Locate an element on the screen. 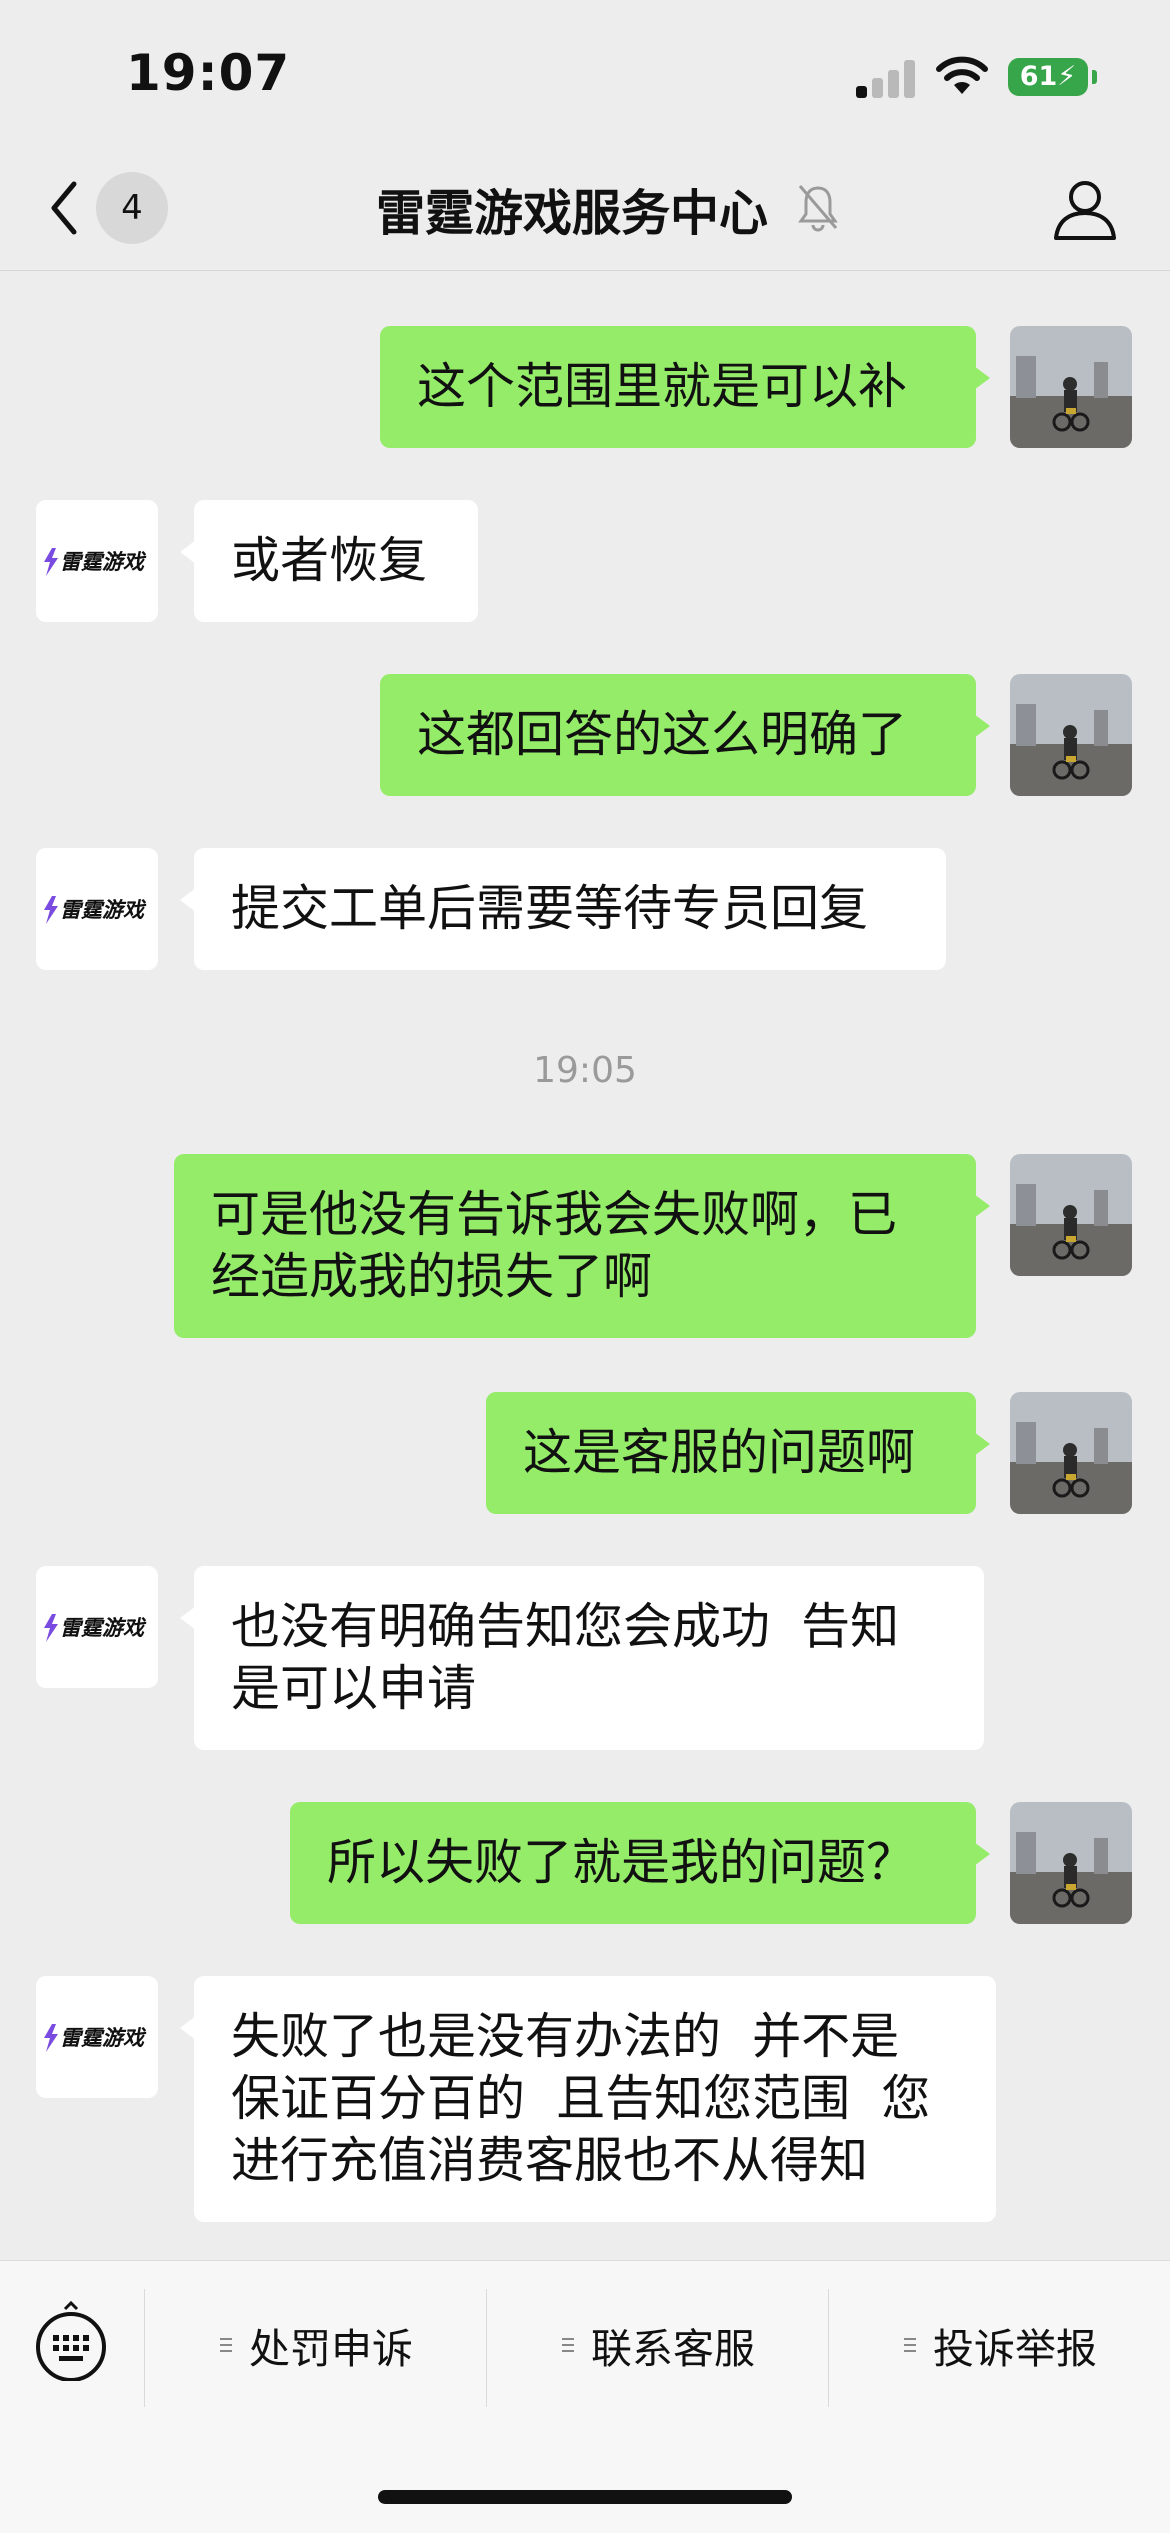  chat-title: 雷霆游戏服务中心 is located at coordinates (572, 213).